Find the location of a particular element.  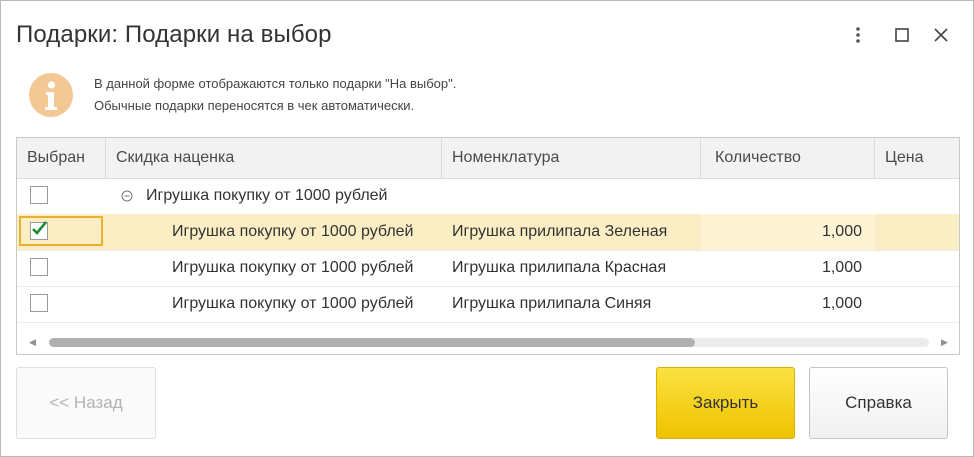

checkbox-group is located at coordinates (39, 195).